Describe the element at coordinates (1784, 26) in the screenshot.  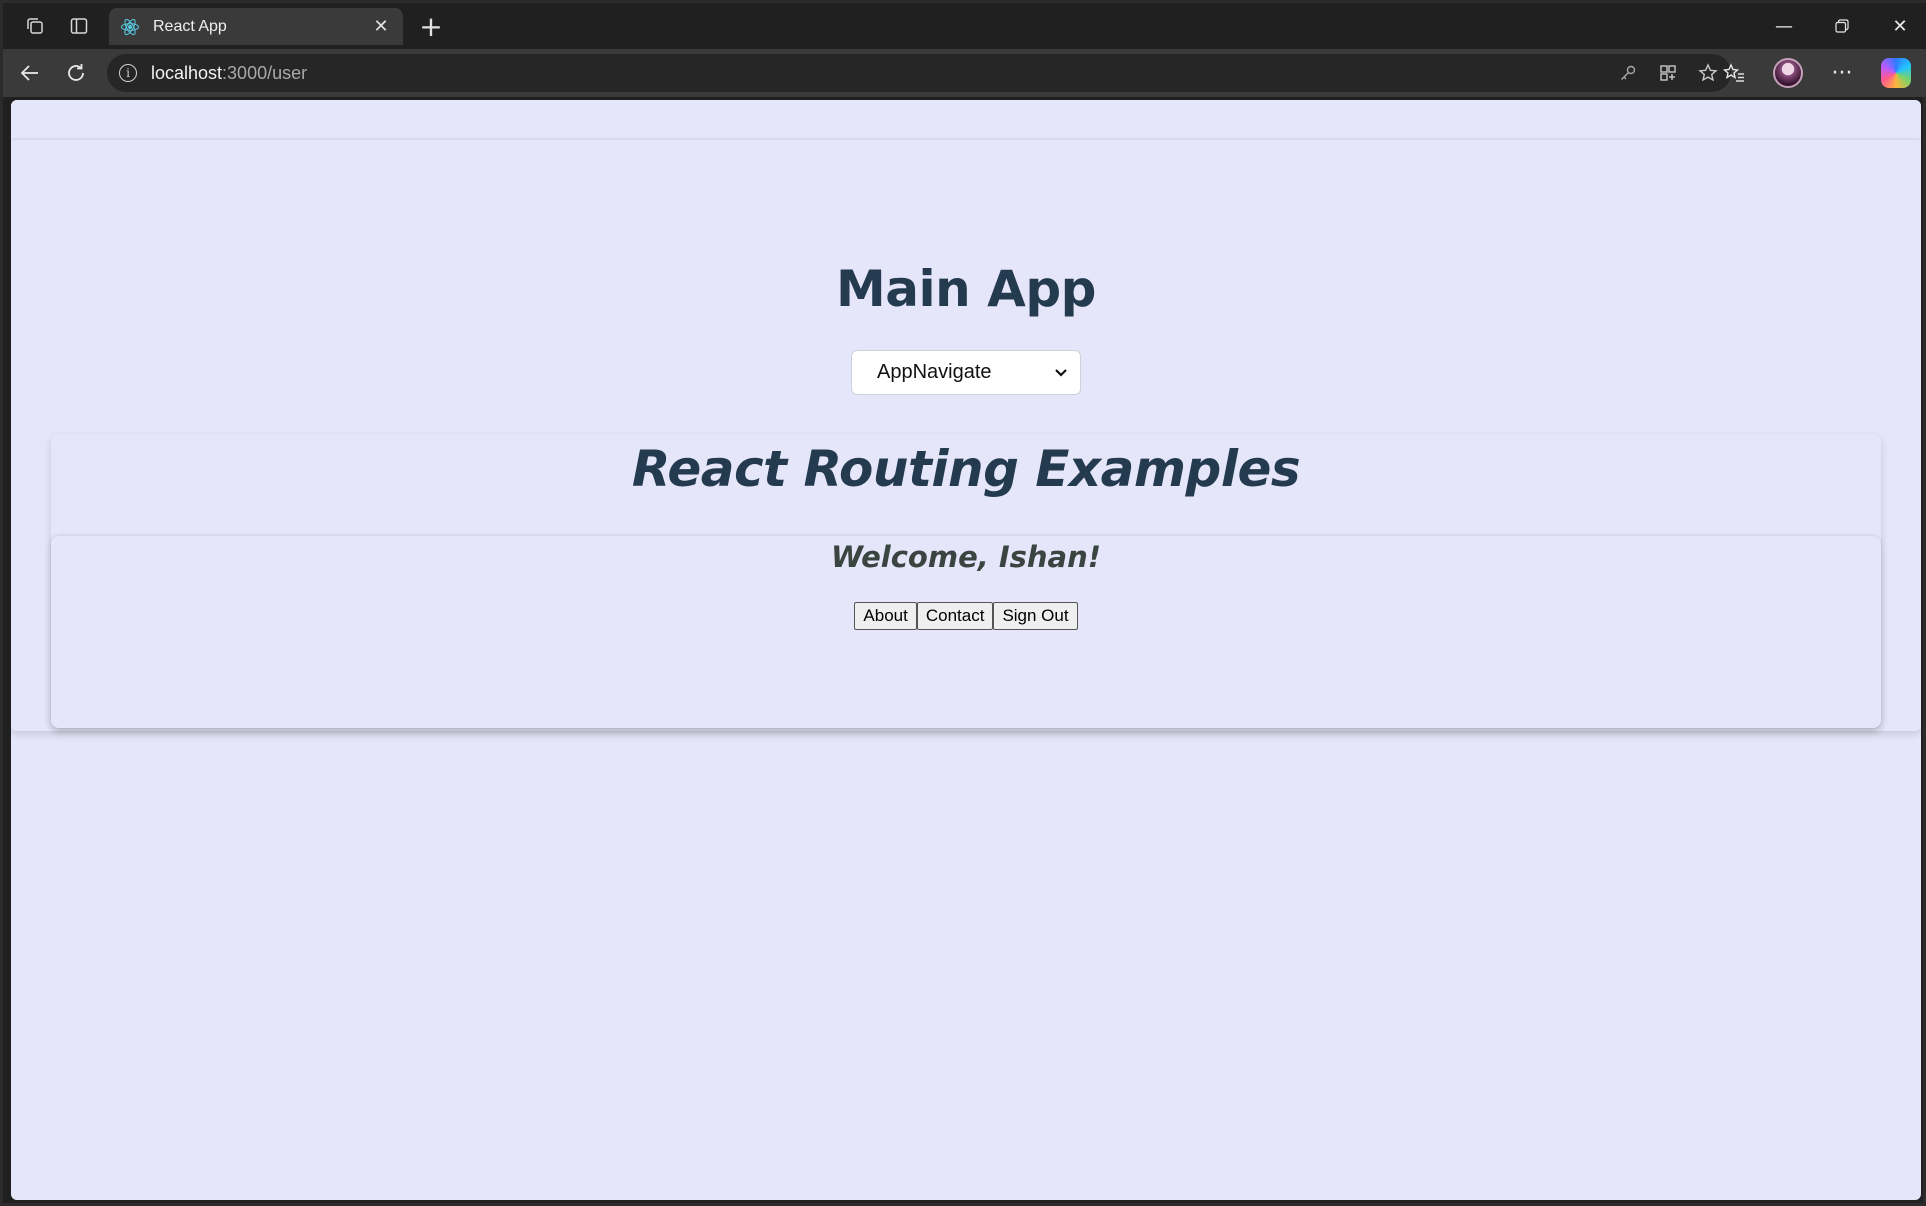
I see `minimize-icon: —` at that location.